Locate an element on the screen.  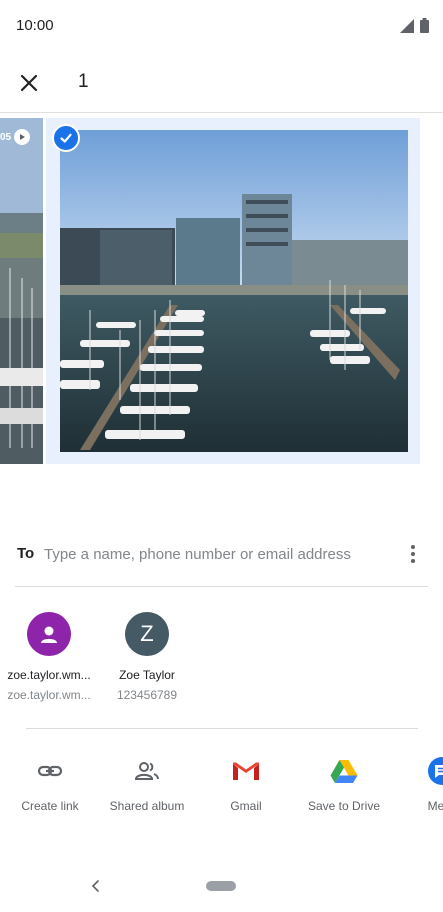
battery-icon is located at coordinates (424, 25).